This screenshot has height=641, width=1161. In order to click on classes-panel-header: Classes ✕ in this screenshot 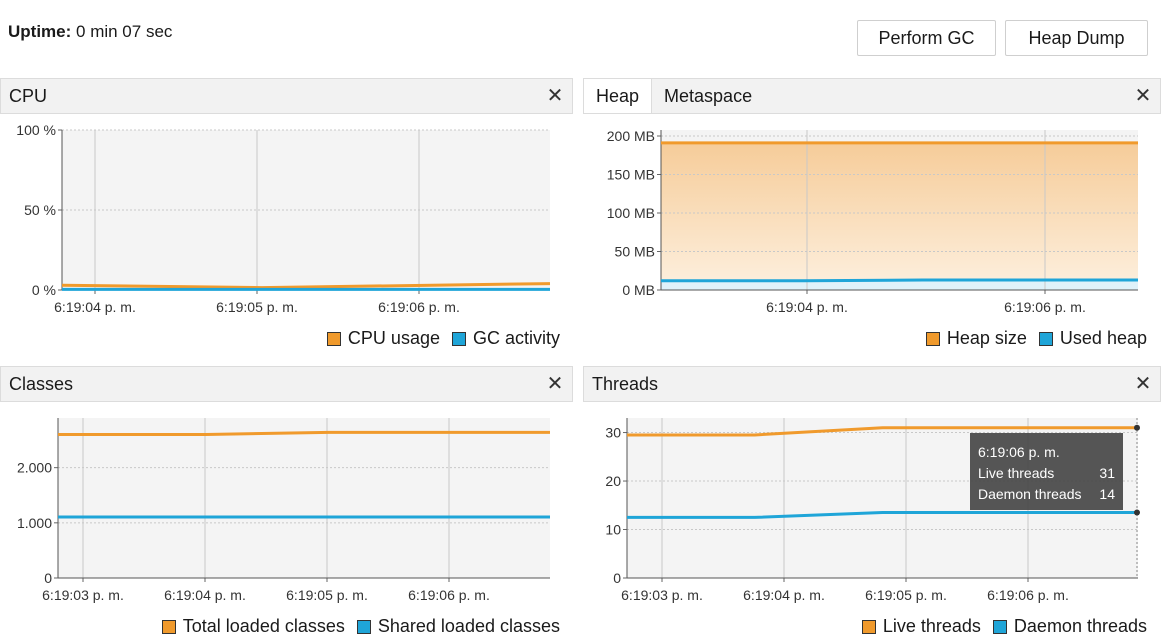, I will do `click(286, 384)`.